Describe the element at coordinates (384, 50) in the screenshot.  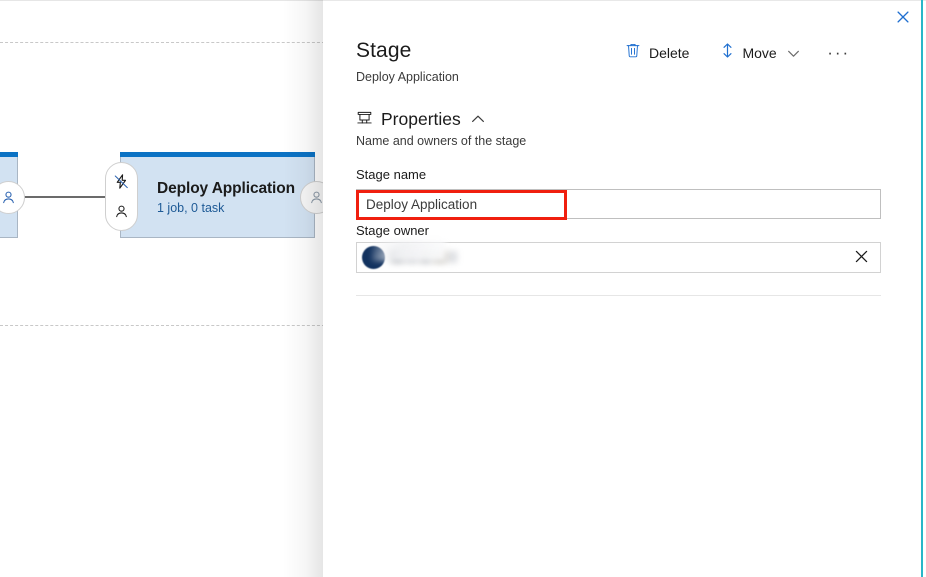
I see `page-title: Stage` at that location.